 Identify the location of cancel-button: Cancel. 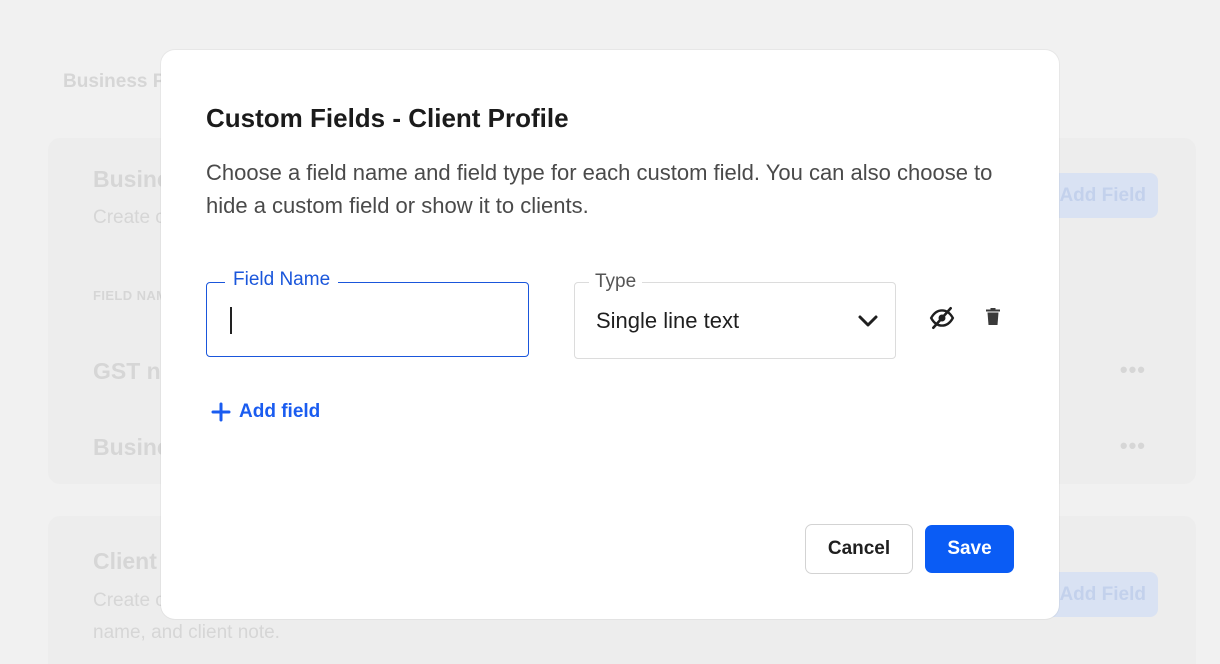
(859, 549).